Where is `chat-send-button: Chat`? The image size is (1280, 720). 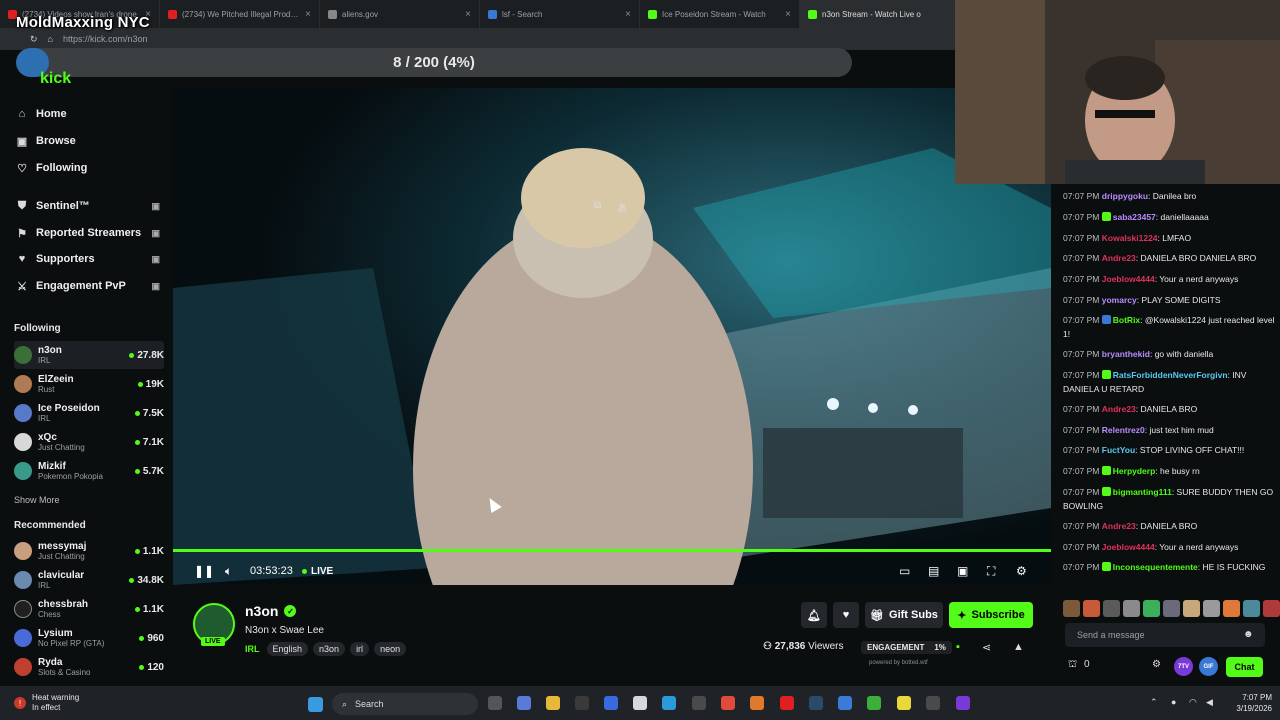 chat-send-button: Chat is located at coordinates (1244, 667).